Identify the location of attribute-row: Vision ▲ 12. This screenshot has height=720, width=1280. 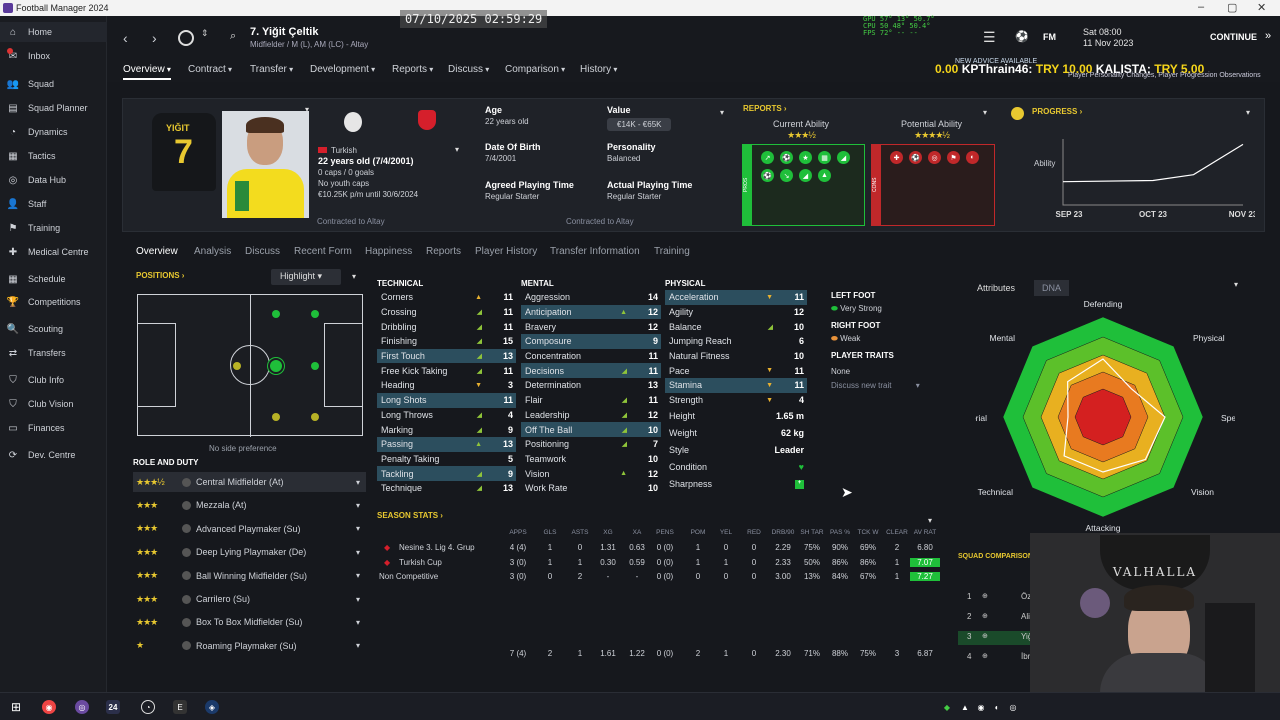
(591, 473).